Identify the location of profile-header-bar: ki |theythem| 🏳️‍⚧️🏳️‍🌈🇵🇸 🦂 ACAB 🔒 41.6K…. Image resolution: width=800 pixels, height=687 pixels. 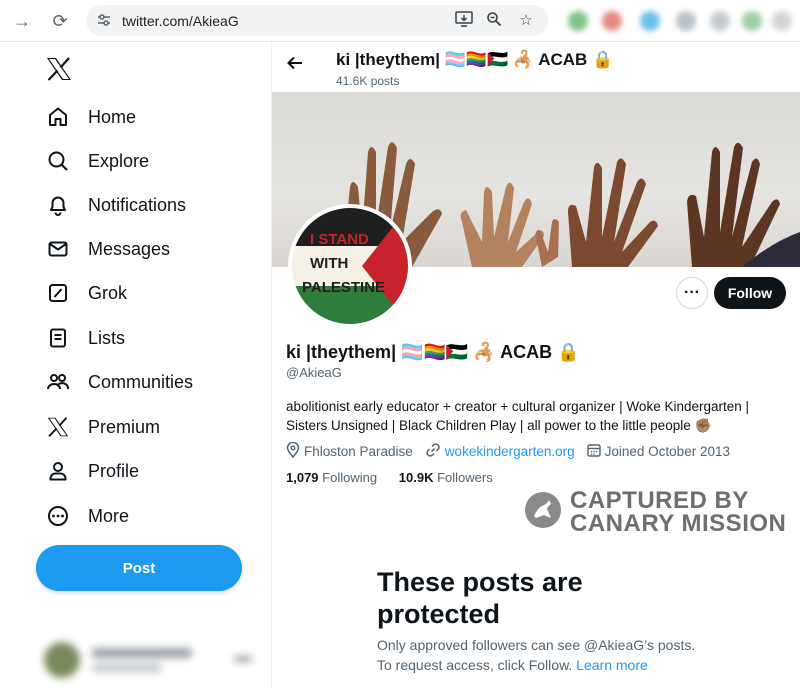
(536, 67).